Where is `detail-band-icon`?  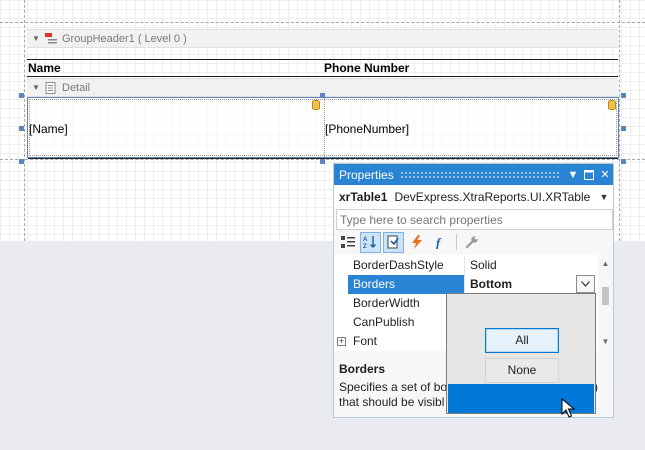 detail-band-icon is located at coordinates (51, 87).